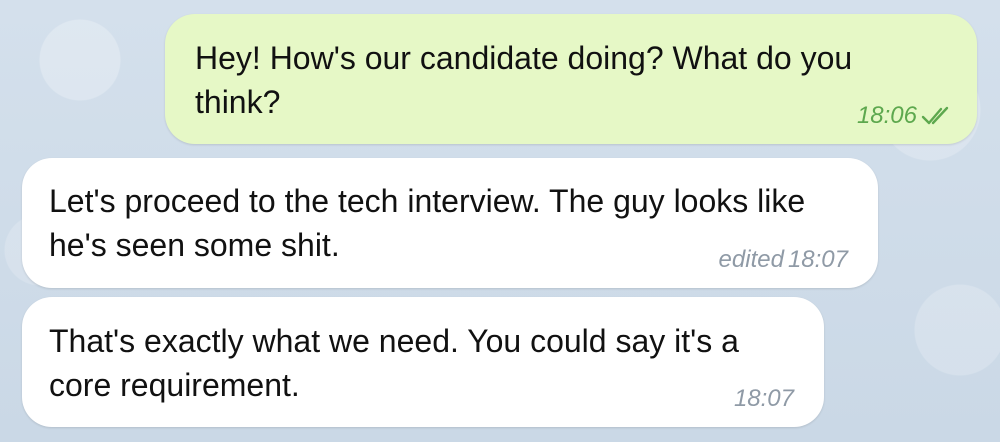 The image size is (1000, 442). I want to click on message-meta: edited 18:07, so click(783, 260).